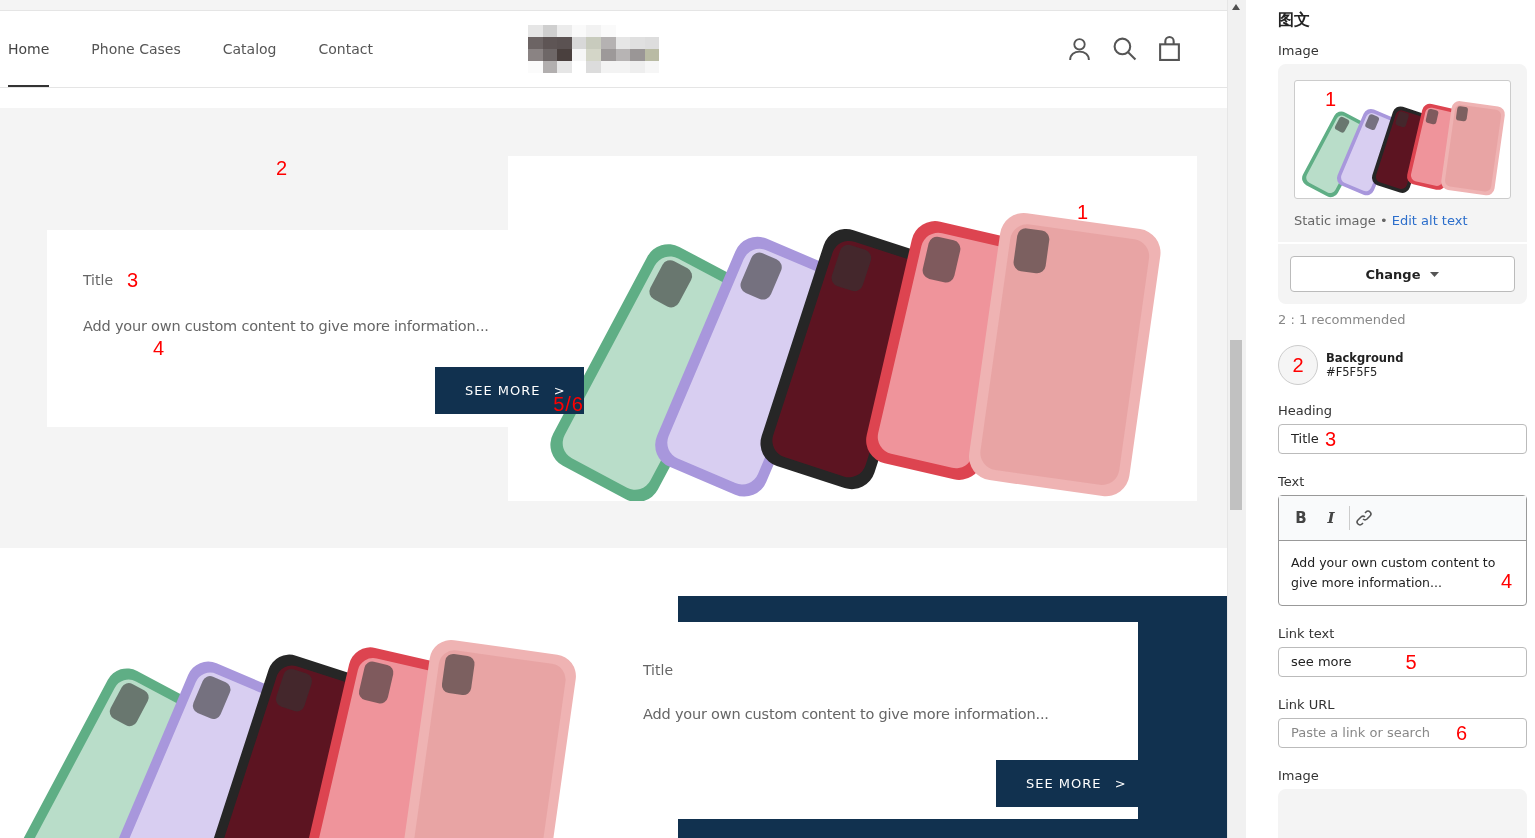 The width and height of the screenshot is (1535, 838). Describe the element at coordinates (1364, 517) in the screenshot. I see `link-icon` at that location.